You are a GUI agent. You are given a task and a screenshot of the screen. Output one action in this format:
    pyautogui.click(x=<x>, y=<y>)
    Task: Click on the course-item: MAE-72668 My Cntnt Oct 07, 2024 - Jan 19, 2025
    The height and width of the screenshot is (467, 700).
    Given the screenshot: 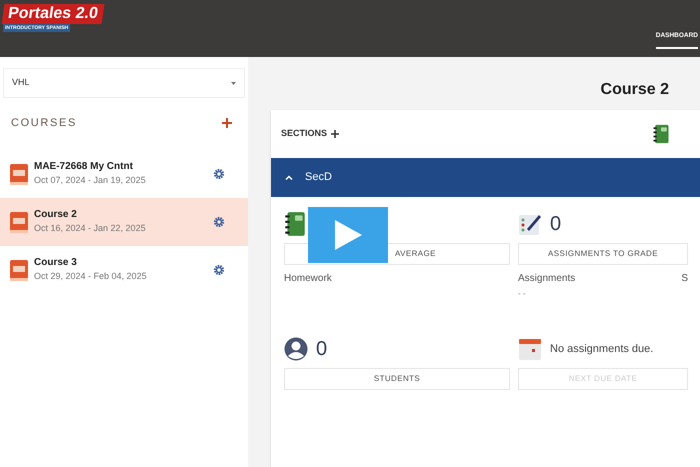 What is the action you would take?
    pyautogui.click(x=124, y=174)
    